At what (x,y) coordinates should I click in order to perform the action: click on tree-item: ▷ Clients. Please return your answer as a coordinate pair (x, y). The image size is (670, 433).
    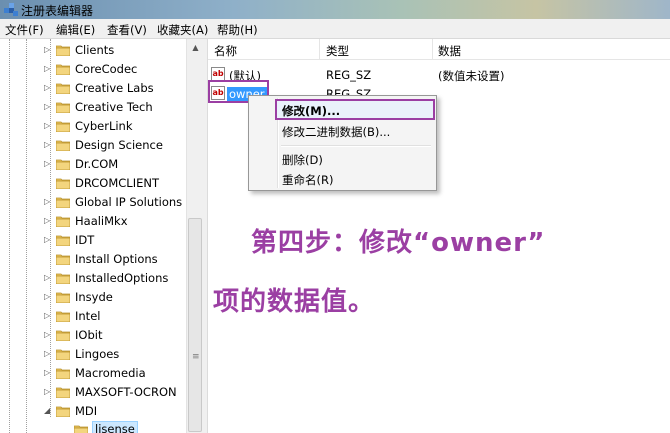
    Looking at the image, I should click on (95, 50).